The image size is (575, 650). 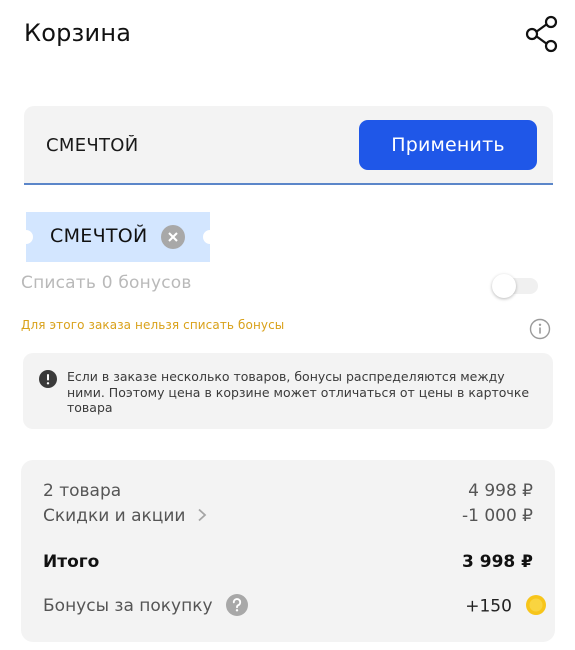 I want to click on exclamation-icon, so click(x=48, y=379).